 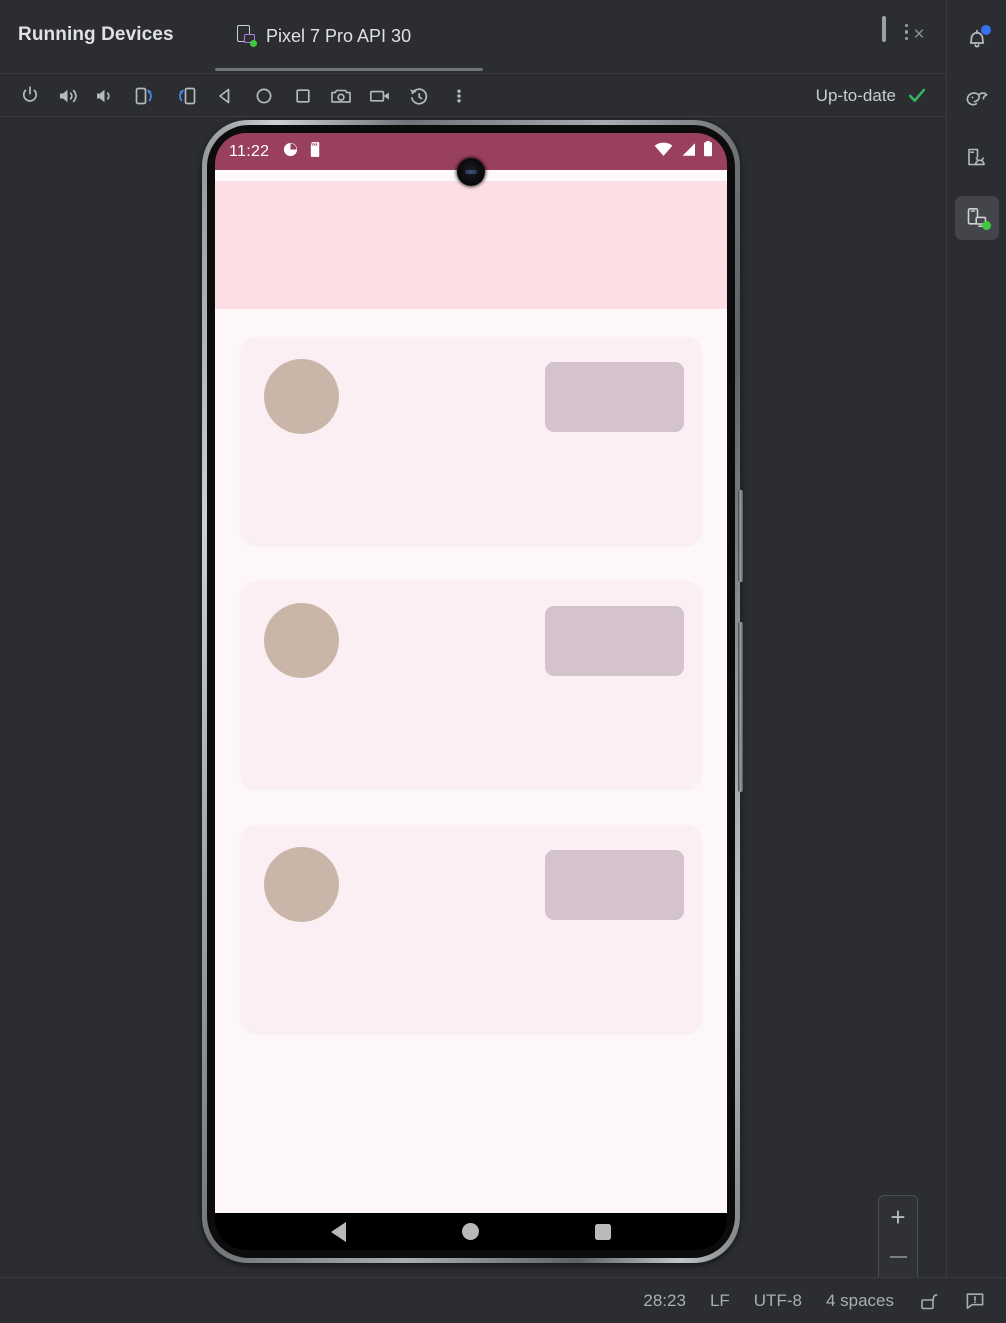 I want to click on hardware-volume-button, so click(x=740, y=707).